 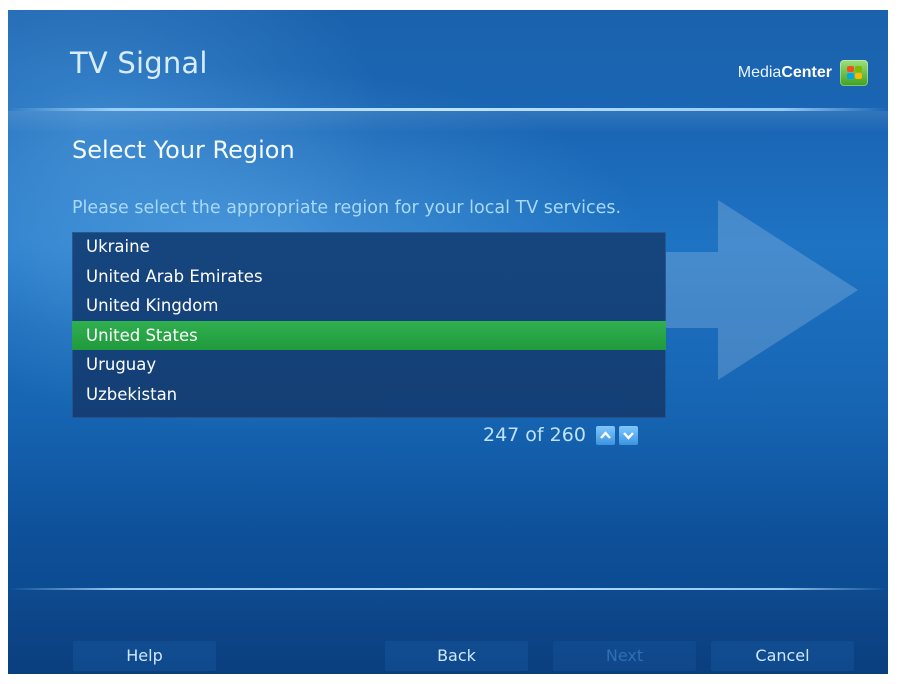 What do you see at coordinates (624, 656) in the screenshot?
I see `next-button: Next` at bounding box center [624, 656].